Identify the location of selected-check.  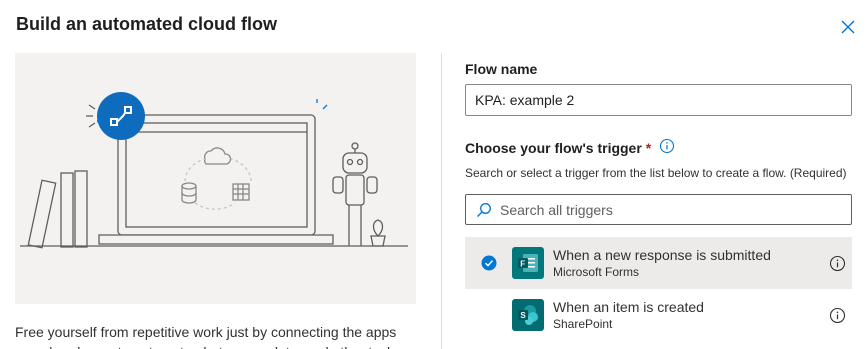
(488, 263).